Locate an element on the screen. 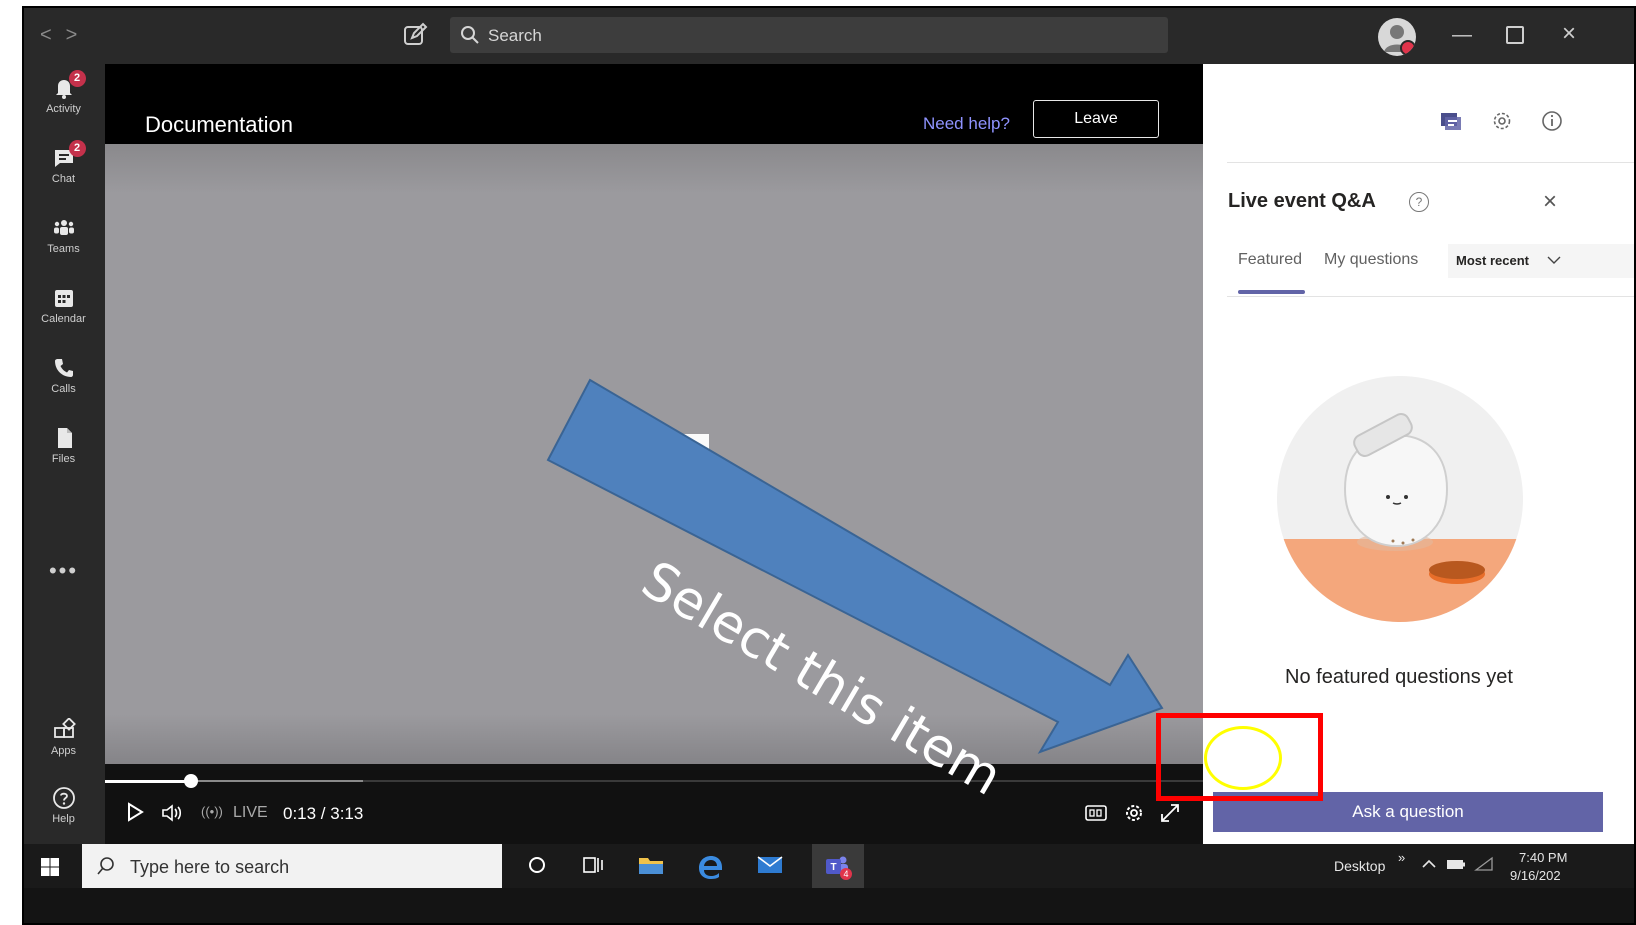 The width and height of the screenshot is (1636, 925). leave-button: Leave is located at coordinates (1096, 119).